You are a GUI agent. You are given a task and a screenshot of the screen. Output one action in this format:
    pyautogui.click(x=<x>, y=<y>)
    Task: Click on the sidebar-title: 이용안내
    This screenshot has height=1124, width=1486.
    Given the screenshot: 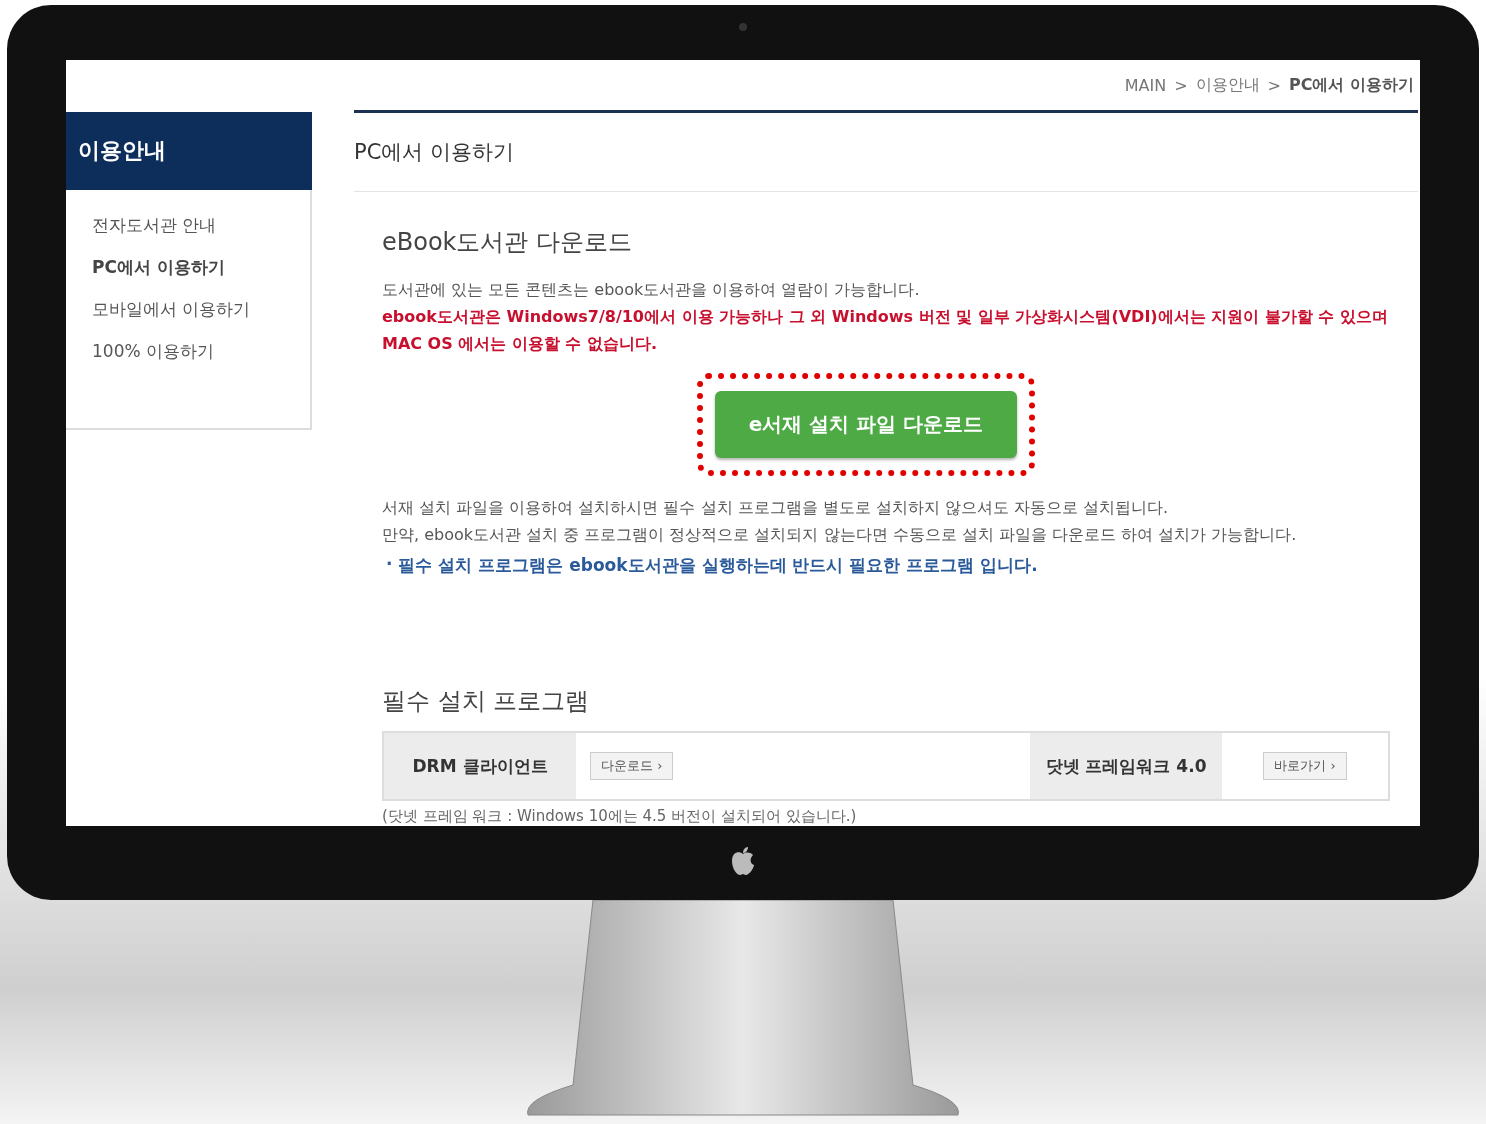 What is the action you would take?
    pyautogui.click(x=189, y=151)
    